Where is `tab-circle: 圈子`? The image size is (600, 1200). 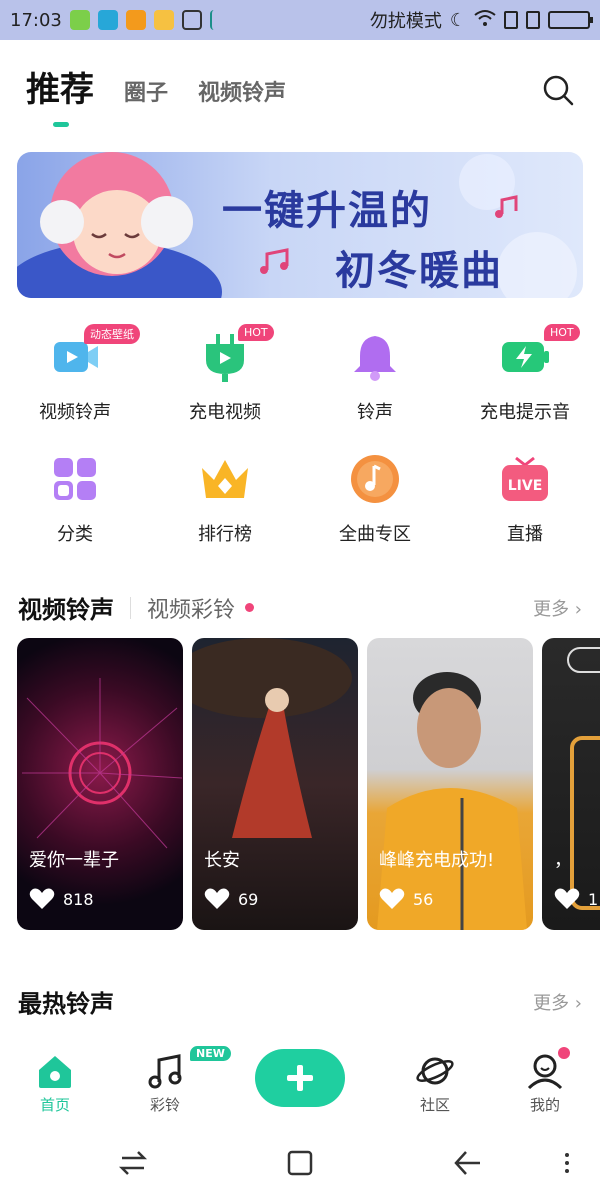
tab-circle: 圈子 is located at coordinates (146, 91).